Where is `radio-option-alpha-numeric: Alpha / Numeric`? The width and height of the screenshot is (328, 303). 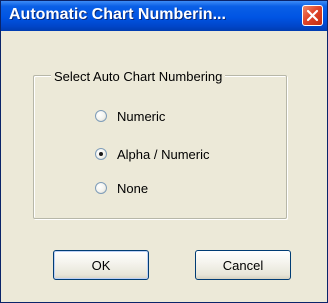 radio-option-alpha-numeric: Alpha / Numeric is located at coordinates (152, 154).